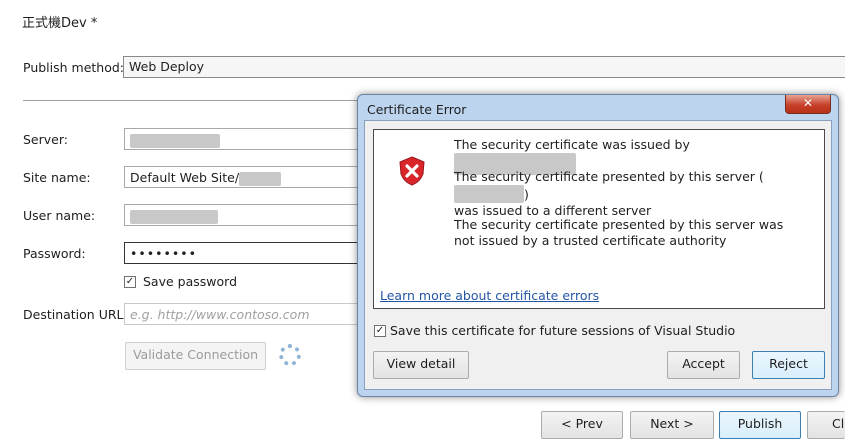  Describe the element at coordinates (417, 109) in the screenshot. I see `dialog-title: Certificate Error` at that location.